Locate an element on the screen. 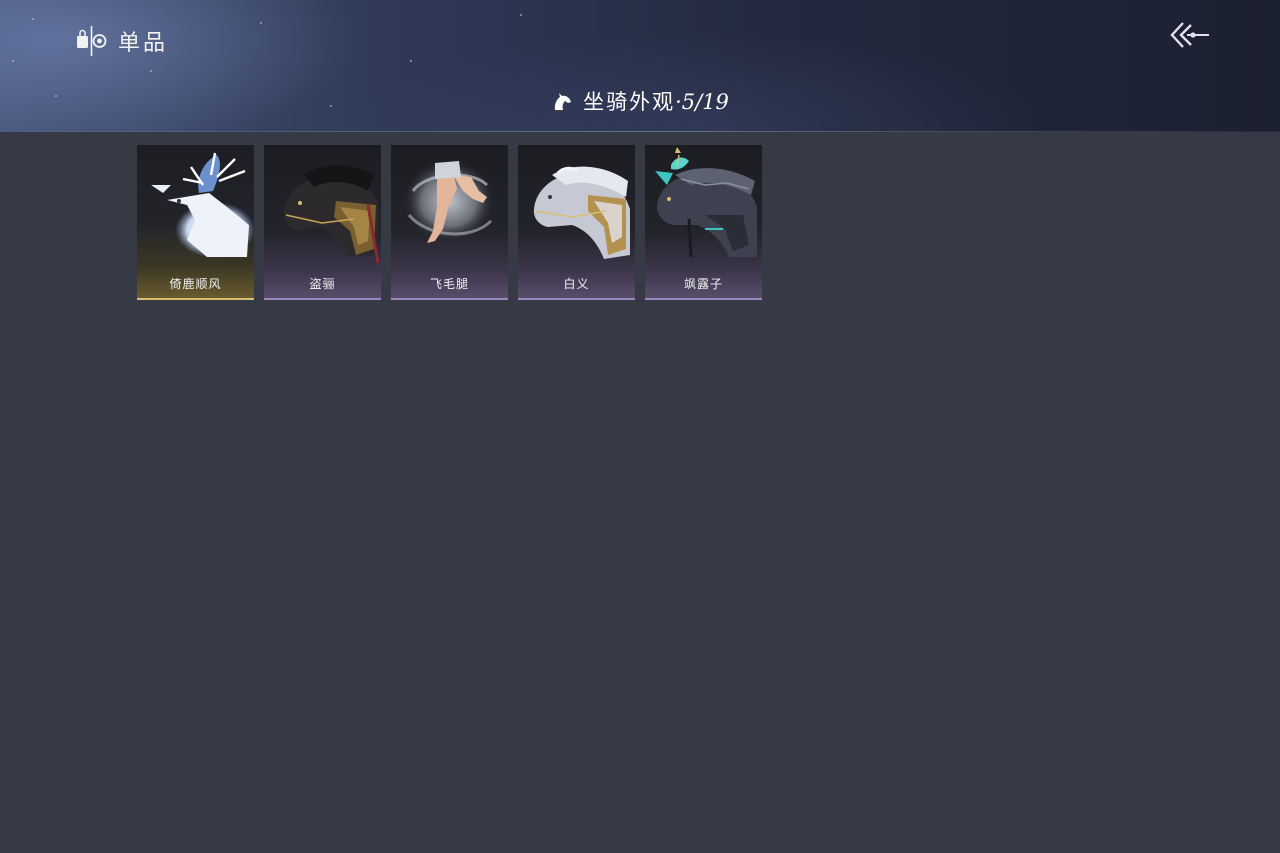  white-deer-icon is located at coordinates (202, 205).